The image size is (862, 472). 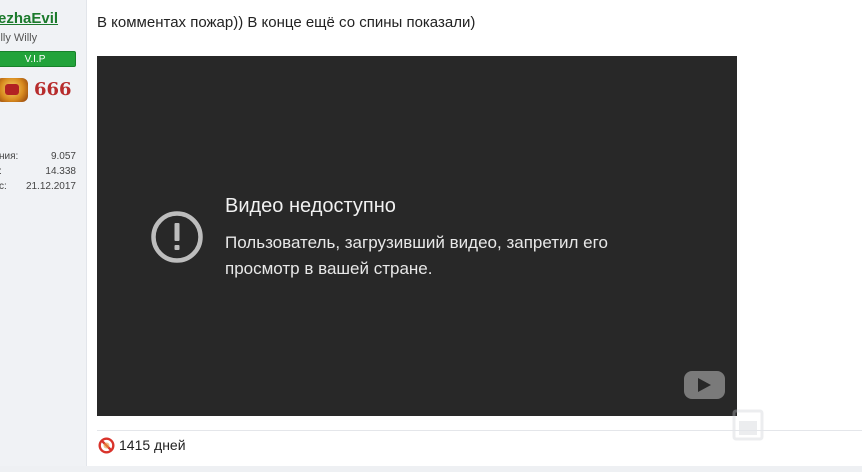 I want to click on youtube-logo-icon, so click(x=704, y=385).